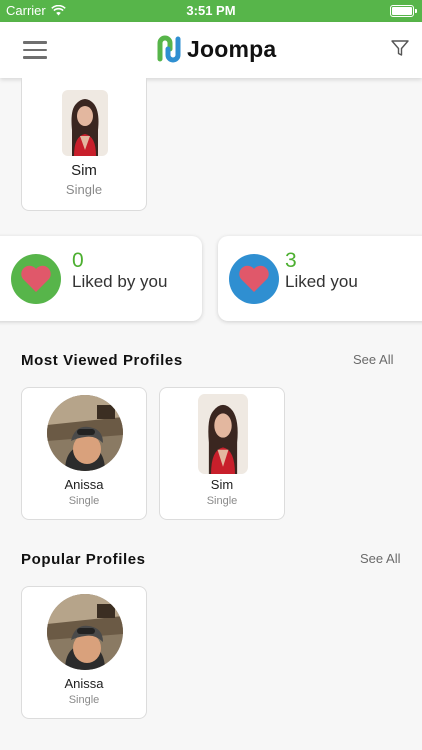  I want to click on hamburger-menu-icon, so click(35, 50).